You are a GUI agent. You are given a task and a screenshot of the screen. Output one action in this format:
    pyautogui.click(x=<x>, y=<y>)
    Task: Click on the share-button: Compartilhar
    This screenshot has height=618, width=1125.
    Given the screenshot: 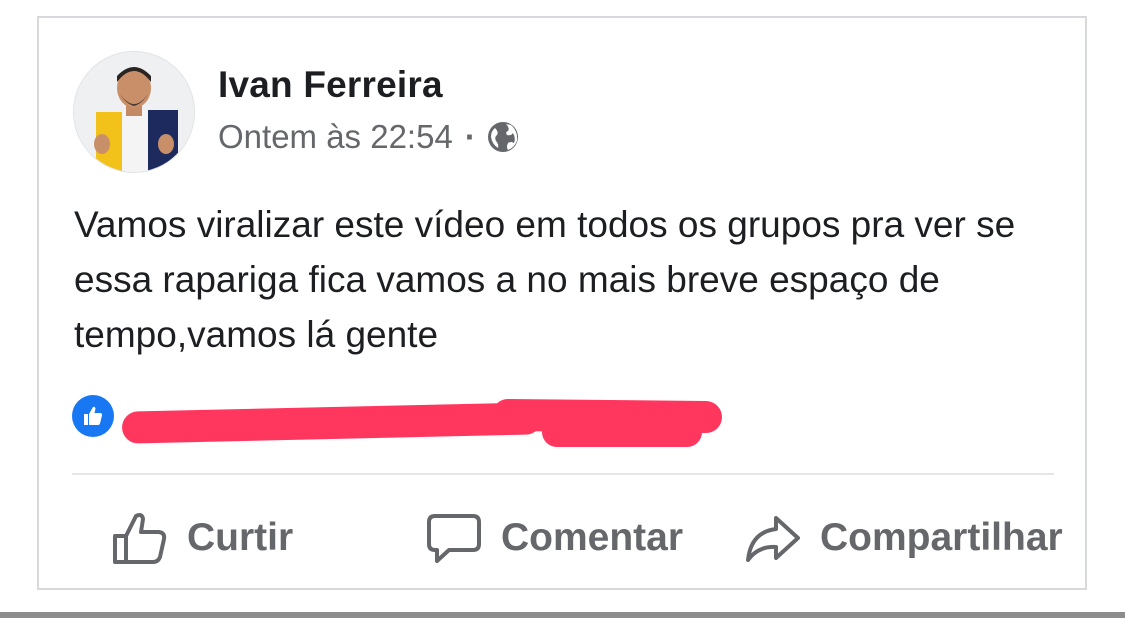 What is the action you would take?
    pyautogui.click(x=903, y=538)
    